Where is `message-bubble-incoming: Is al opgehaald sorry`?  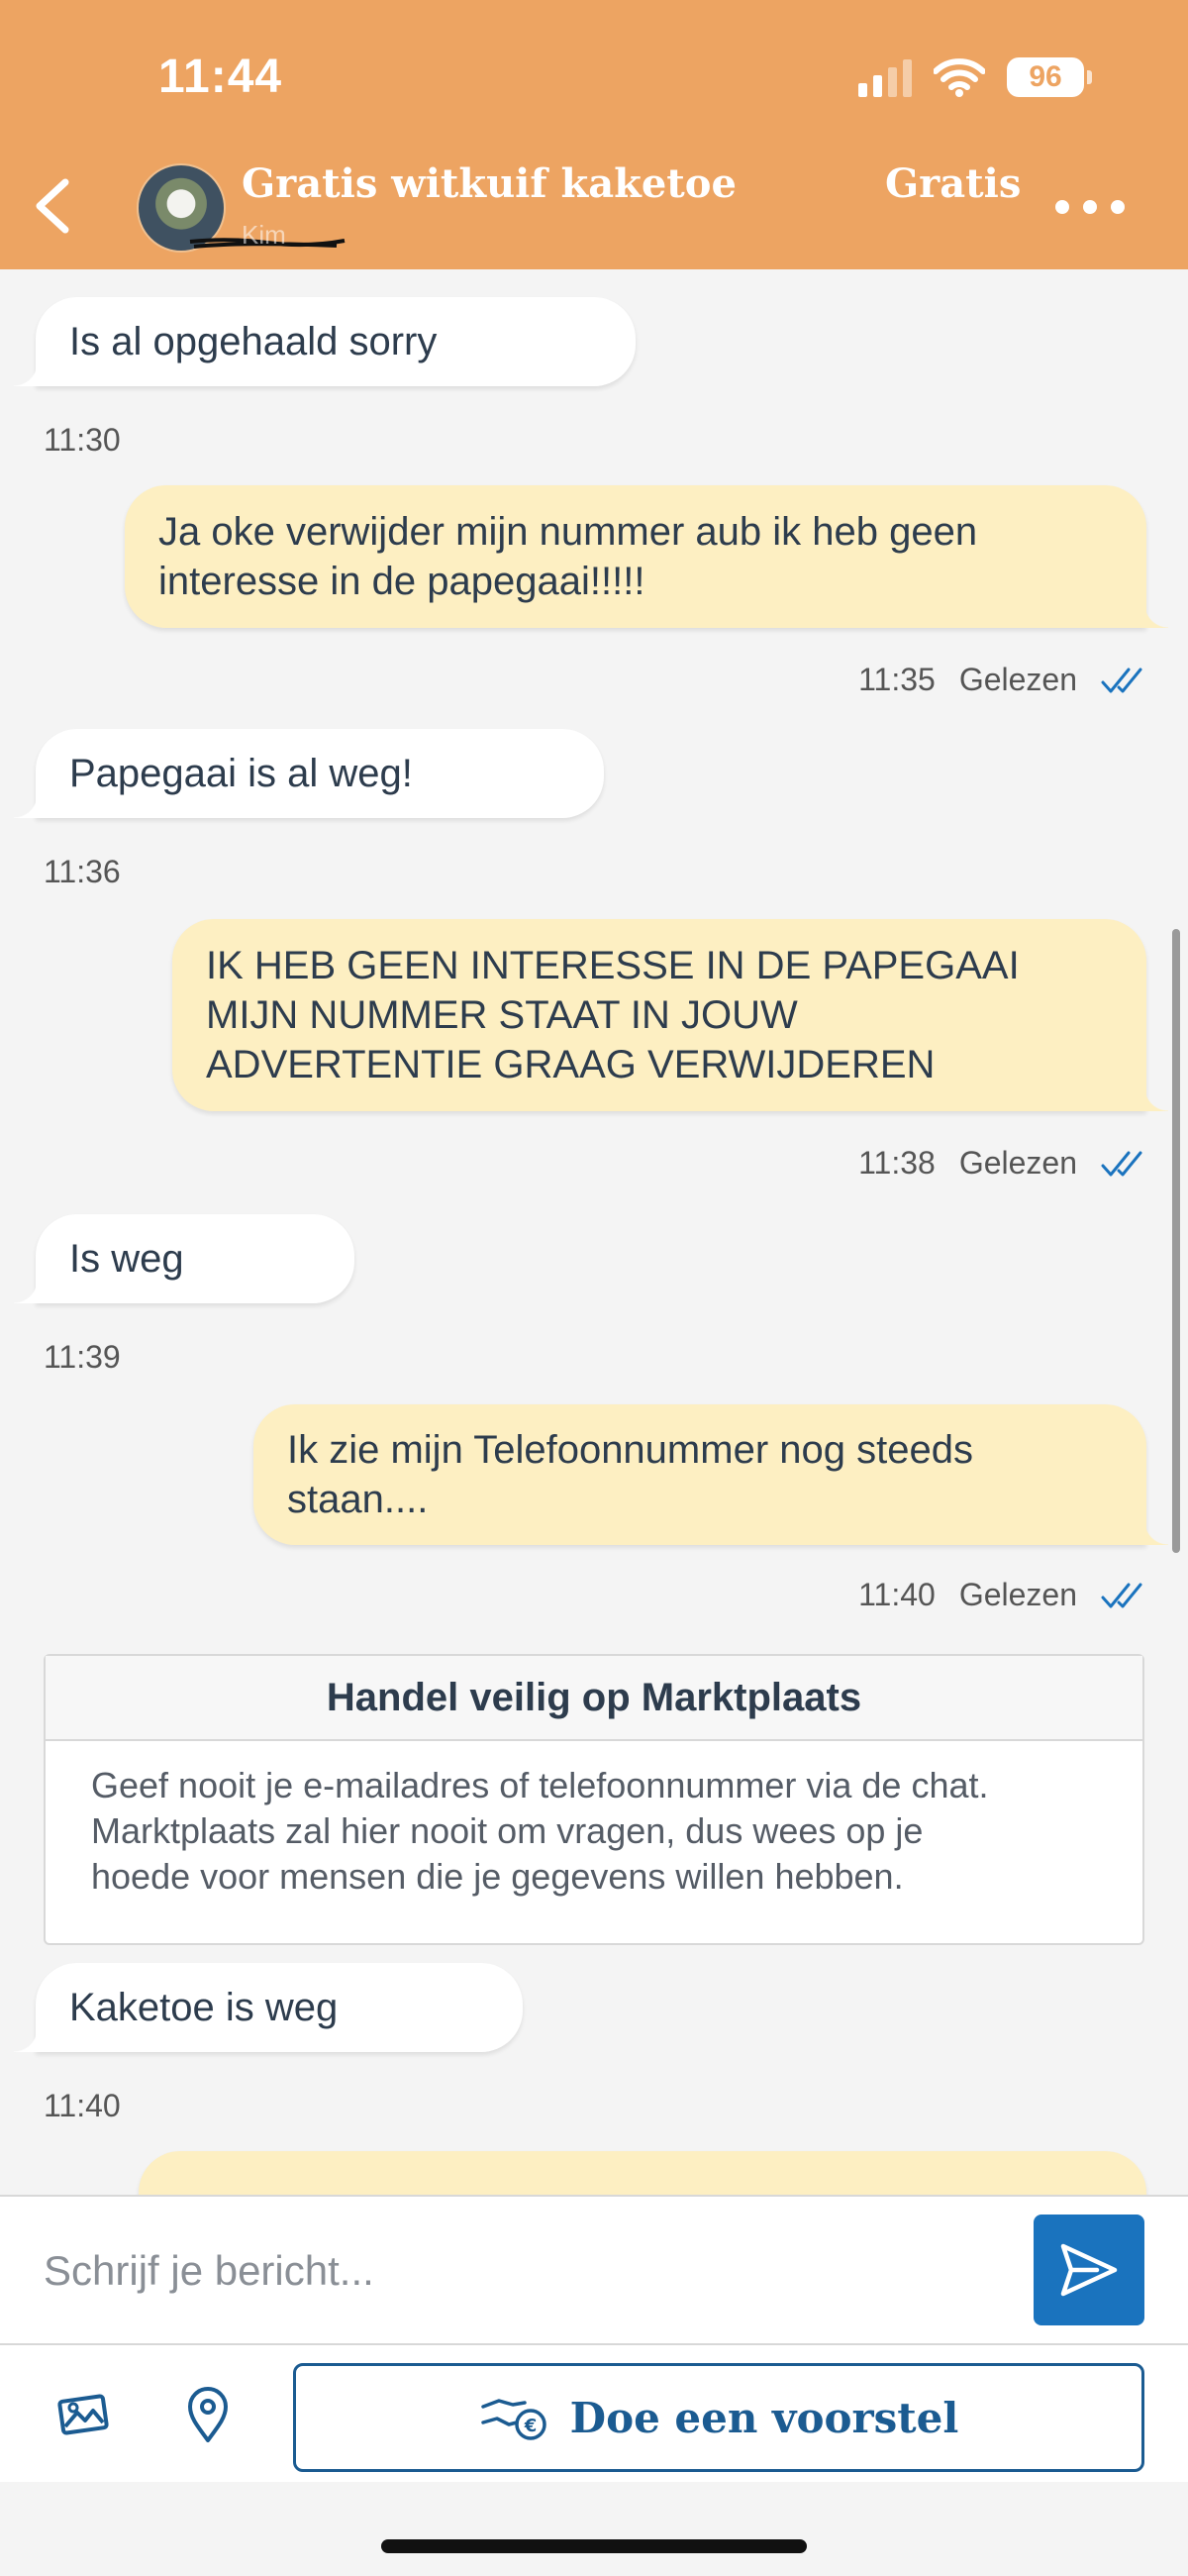 message-bubble-incoming: Is al opgehaald sorry is located at coordinates (325, 341).